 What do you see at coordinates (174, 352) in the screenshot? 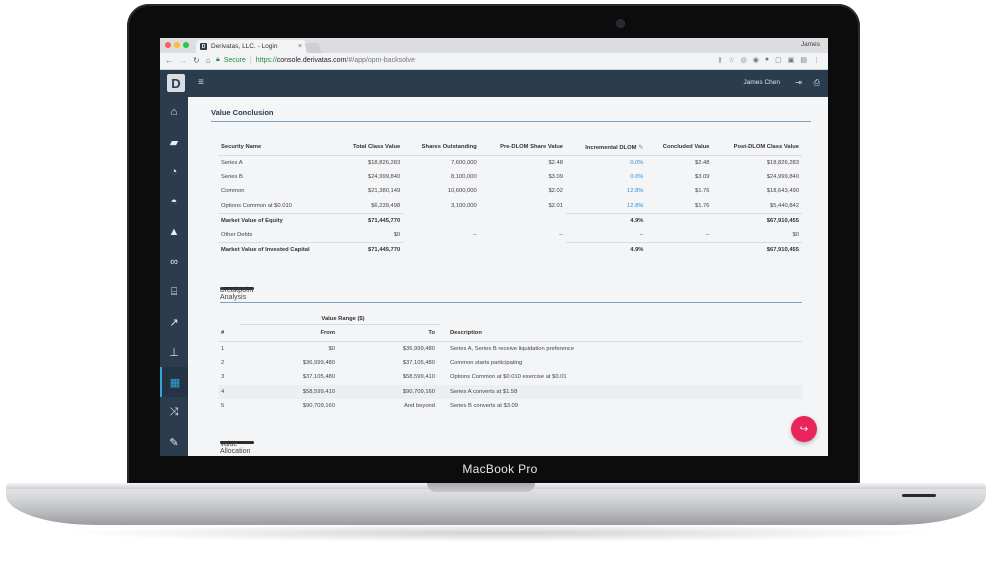
I see `sitemap-icon: ⊥` at bounding box center [174, 352].